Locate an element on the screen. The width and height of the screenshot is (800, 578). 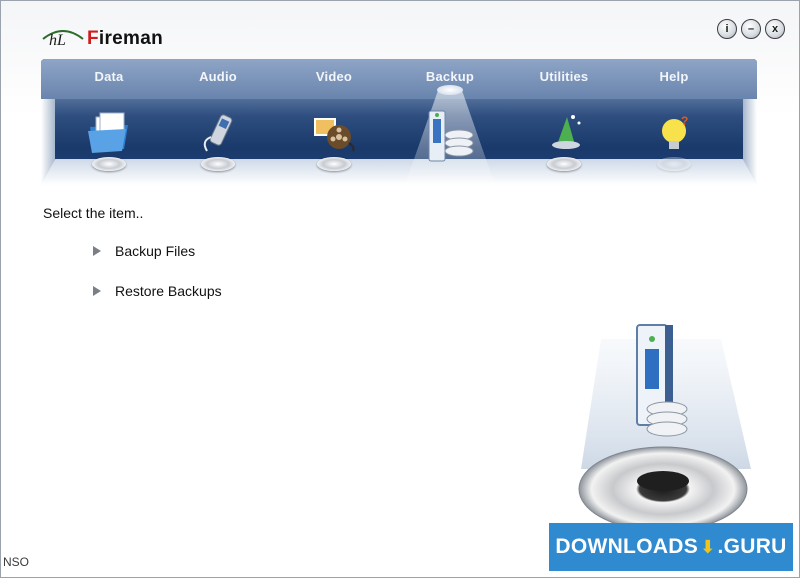
svg-text: hL is located at coordinates (57, 39).